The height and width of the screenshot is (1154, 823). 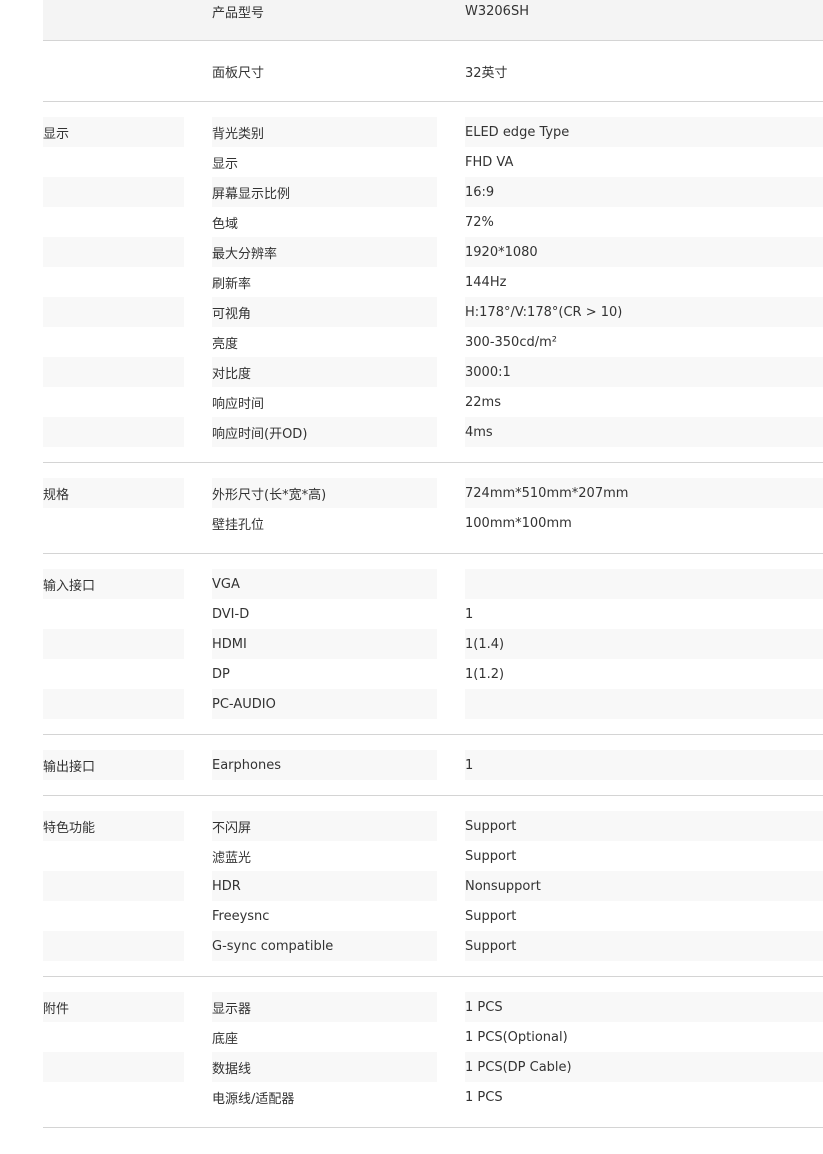 What do you see at coordinates (433, 614) in the screenshot?
I see `spec-row: DVI-D 1` at bounding box center [433, 614].